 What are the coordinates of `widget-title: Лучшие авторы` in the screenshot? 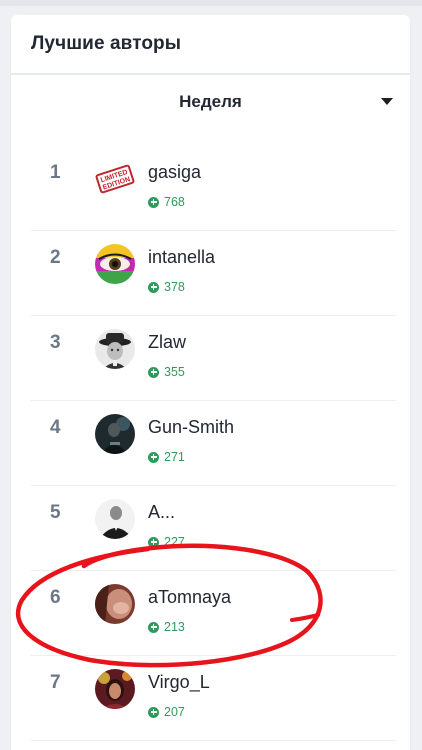 It's located at (106, 43).